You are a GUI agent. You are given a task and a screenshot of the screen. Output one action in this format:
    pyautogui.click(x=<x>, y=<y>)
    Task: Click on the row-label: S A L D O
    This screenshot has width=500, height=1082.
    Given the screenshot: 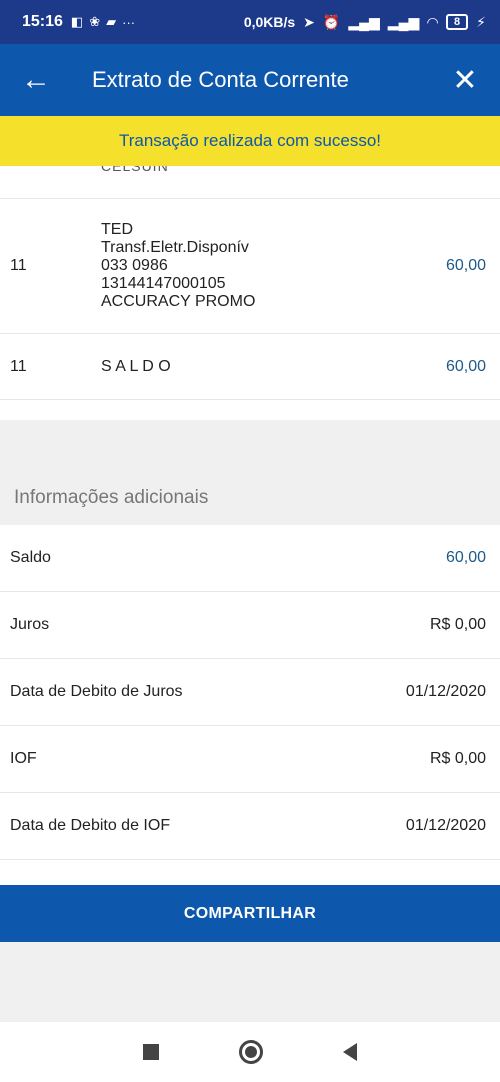 What is the action you would take?
    pyautogui.click(x=136, y=366)
    